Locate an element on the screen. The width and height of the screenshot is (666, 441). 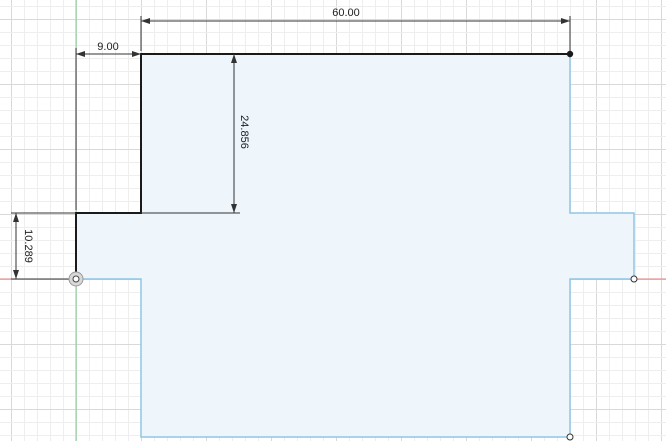
dimension-flange-height-label: 10.289 is located at coordinates (28, 246).